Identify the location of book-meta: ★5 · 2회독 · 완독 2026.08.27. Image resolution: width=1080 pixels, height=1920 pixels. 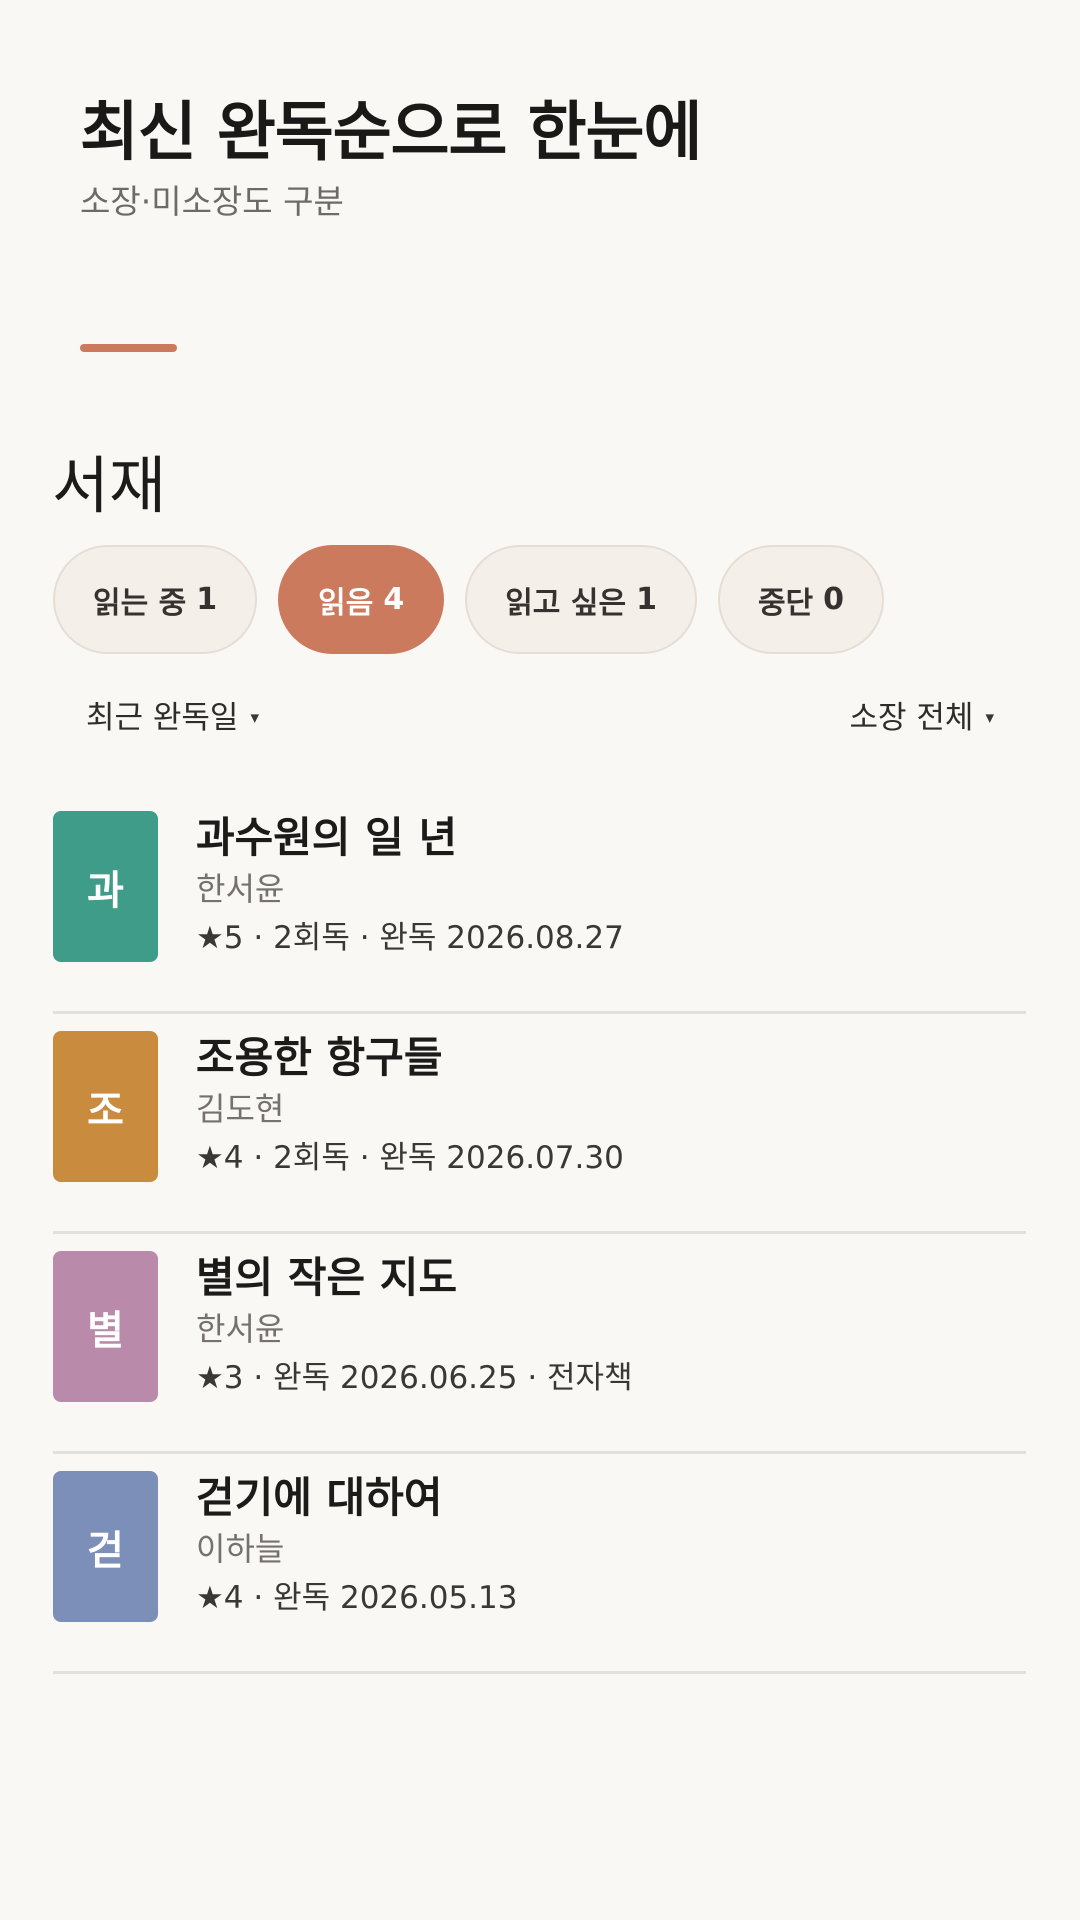
(410, 938).